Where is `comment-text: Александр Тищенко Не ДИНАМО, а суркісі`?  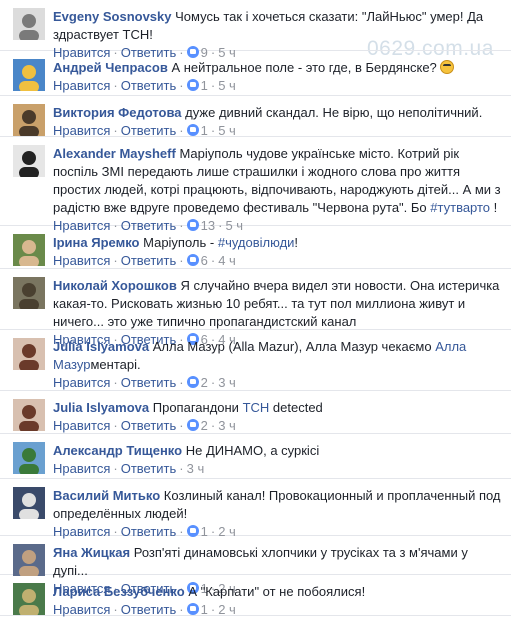 comment-text: Александр Тищенко Не ДИНАМО, а суркісі is located at coordinates (278, 451).